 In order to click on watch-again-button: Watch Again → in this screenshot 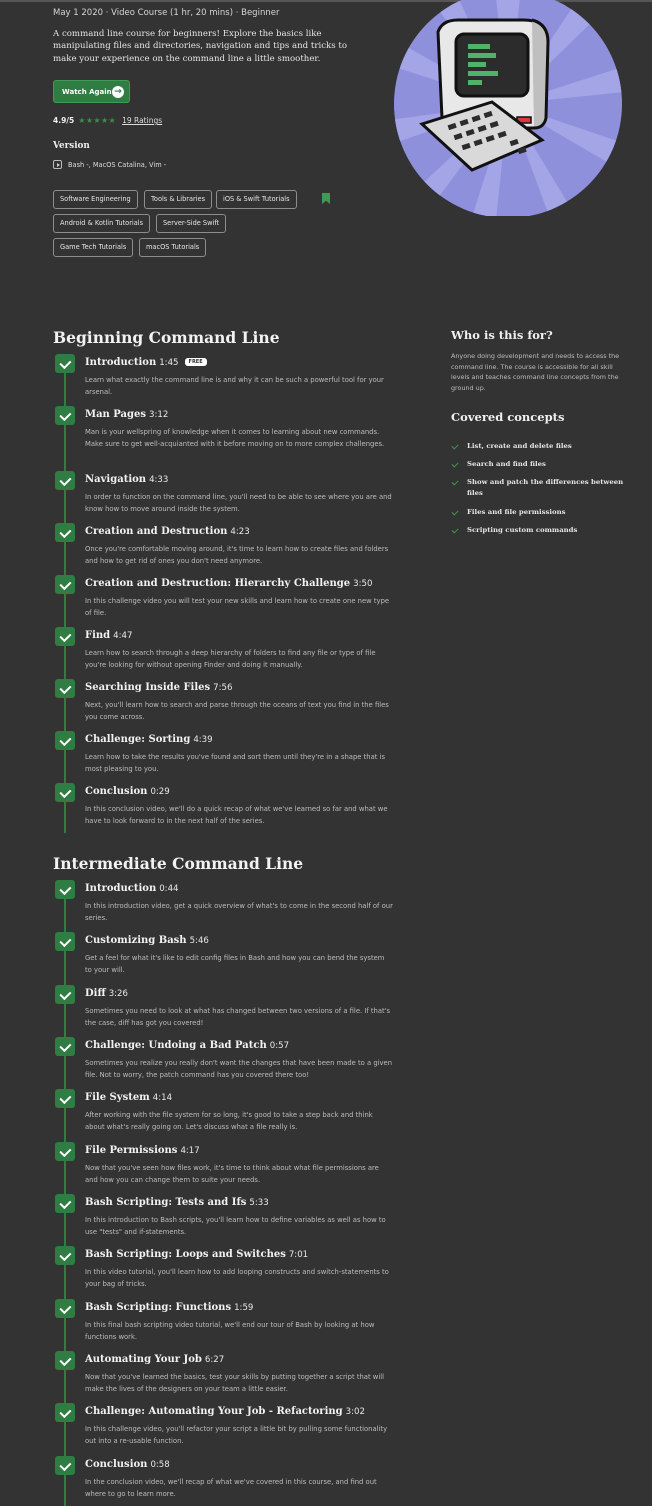, I will do `click(91, 91)`.